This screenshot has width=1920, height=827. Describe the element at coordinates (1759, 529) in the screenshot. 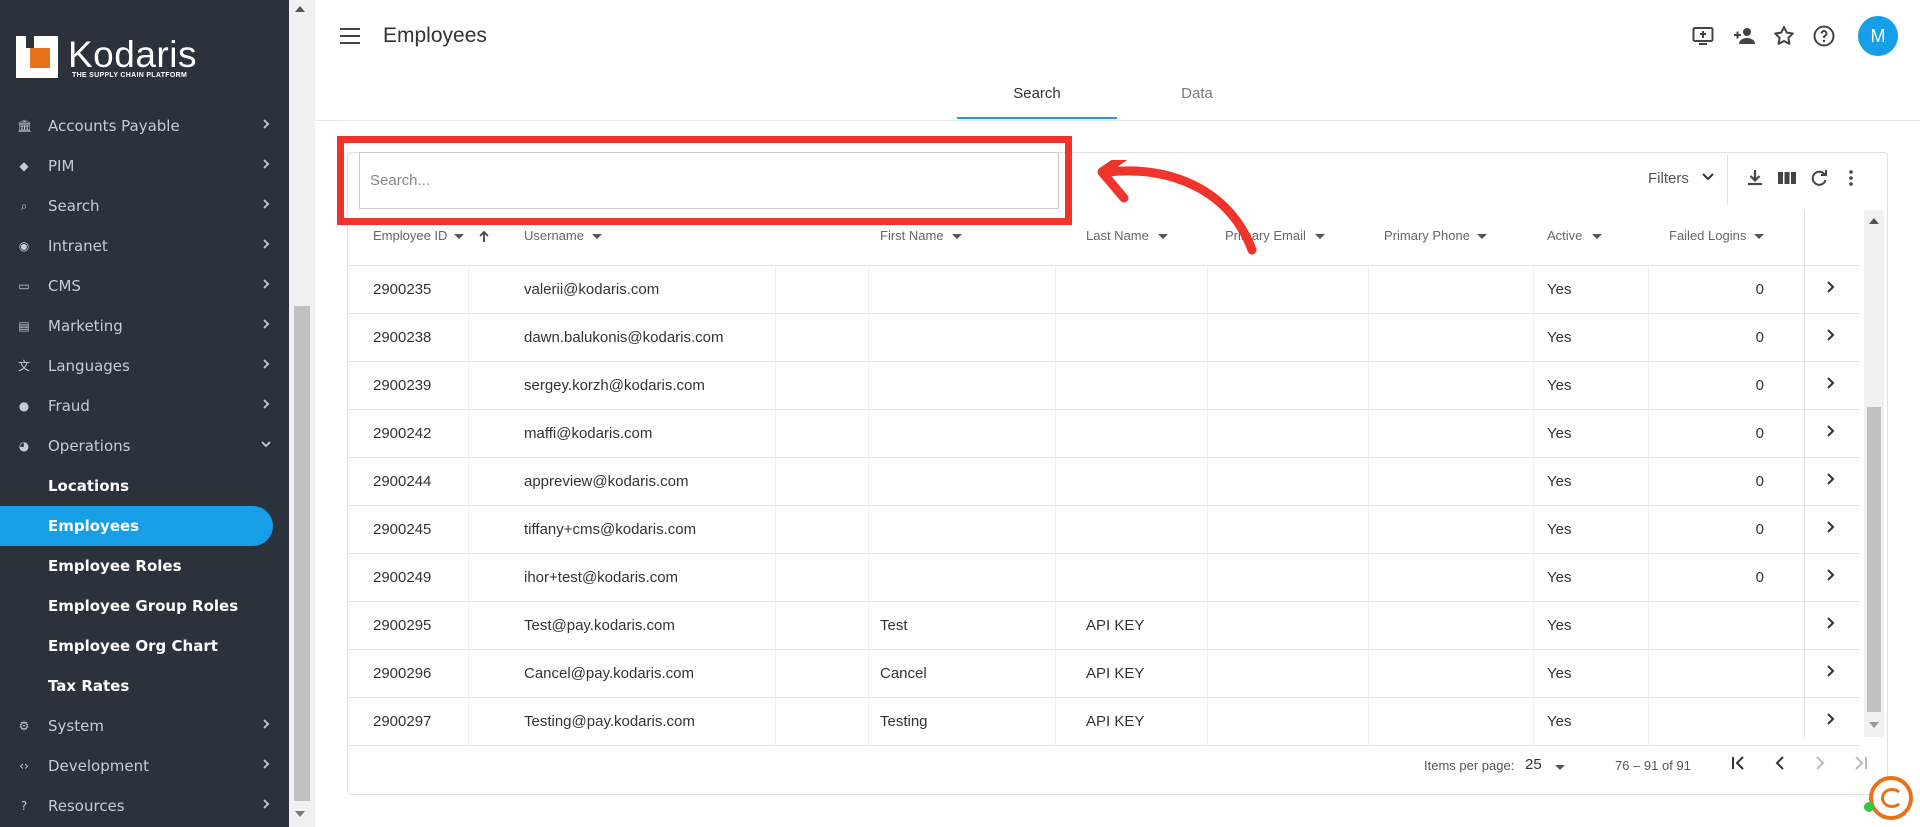

I see `cell-failed: 0` at that location.